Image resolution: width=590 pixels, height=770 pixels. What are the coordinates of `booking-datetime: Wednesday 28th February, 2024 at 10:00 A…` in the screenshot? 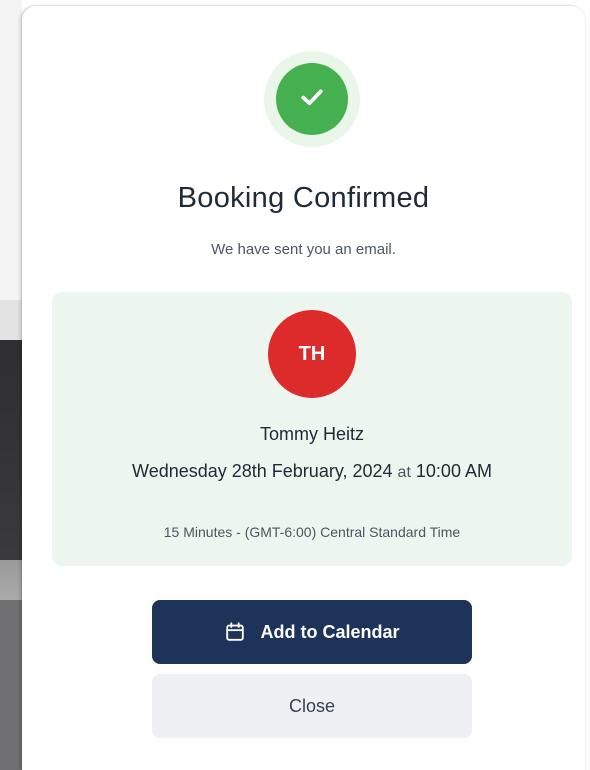 It's located at (312, 472).